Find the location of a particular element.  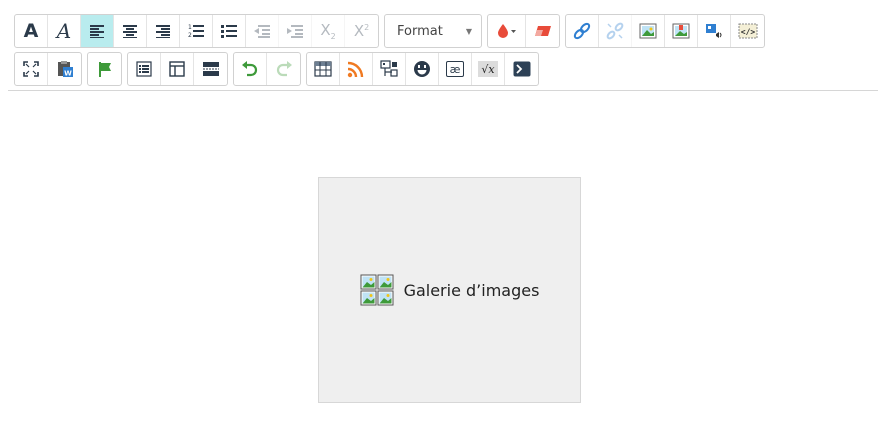

math-button: √x is located at coordinates (488, 69).